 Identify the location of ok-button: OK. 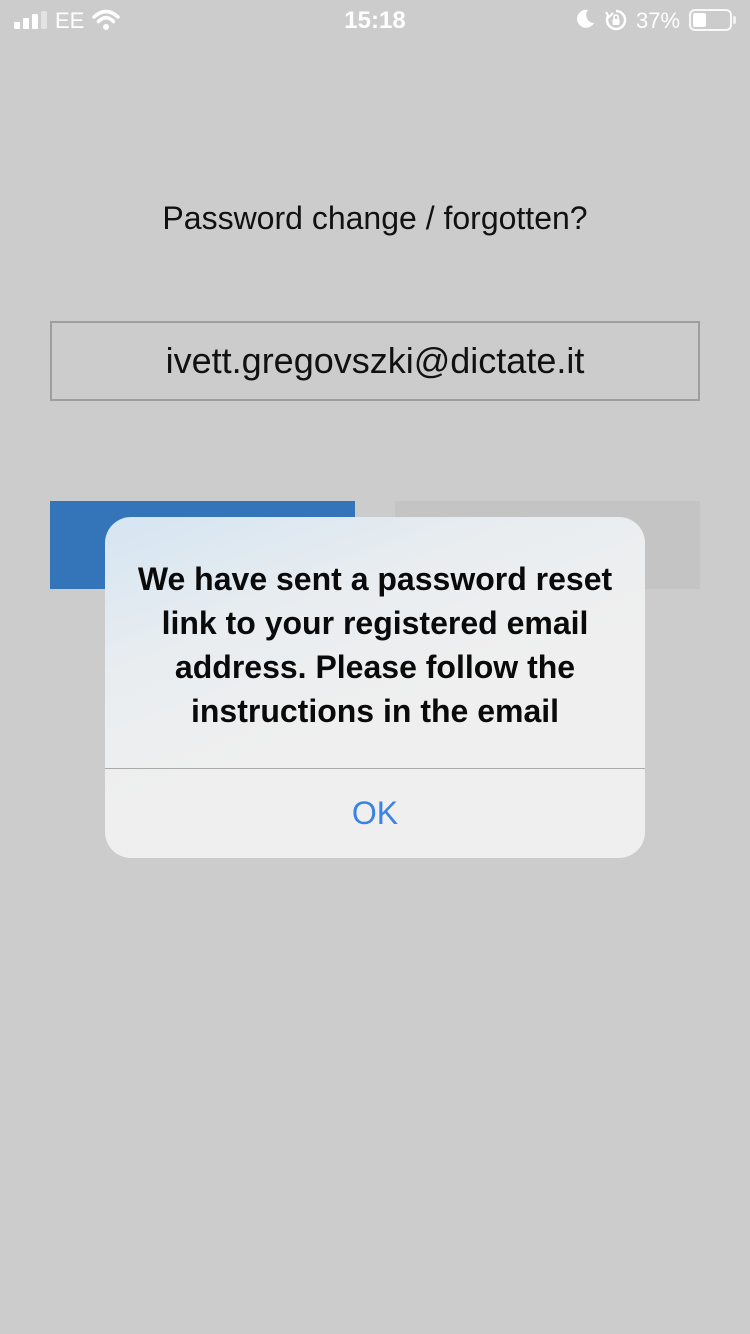
(375, 813).